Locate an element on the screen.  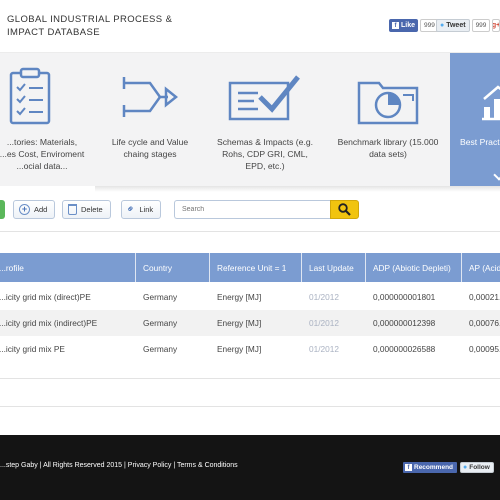
delete-button-label: Delete is located at coordinates (92, 209).